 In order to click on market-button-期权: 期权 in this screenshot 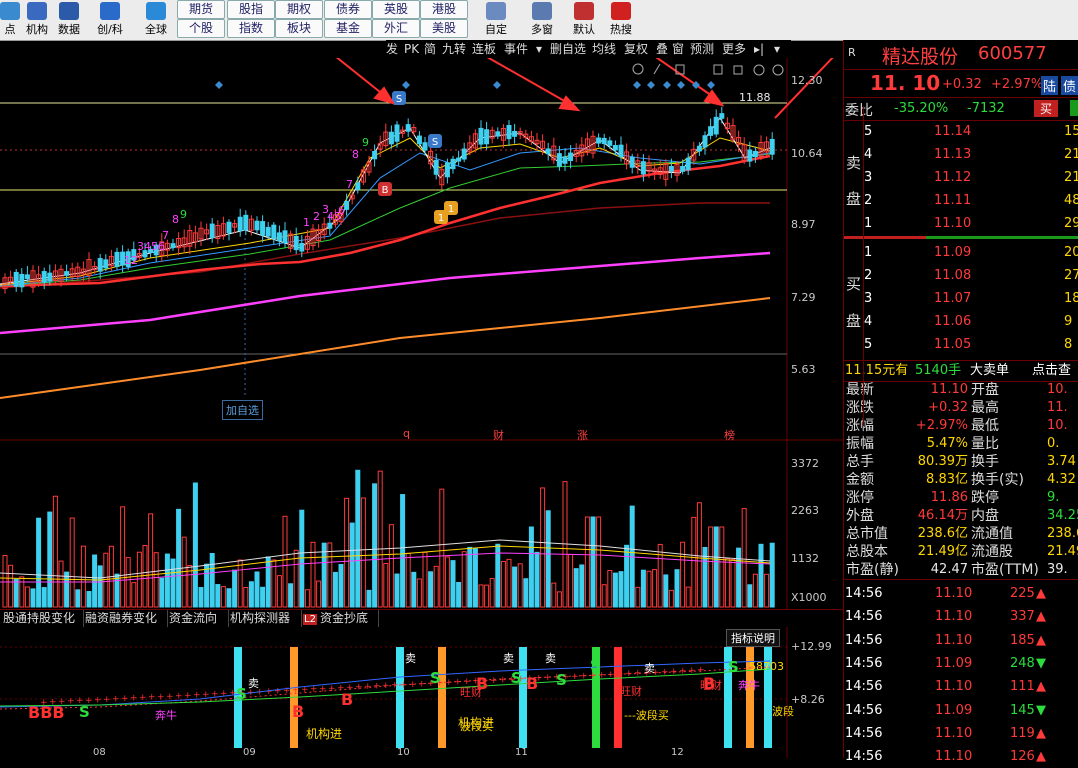, I will do `click(299, 9)`.